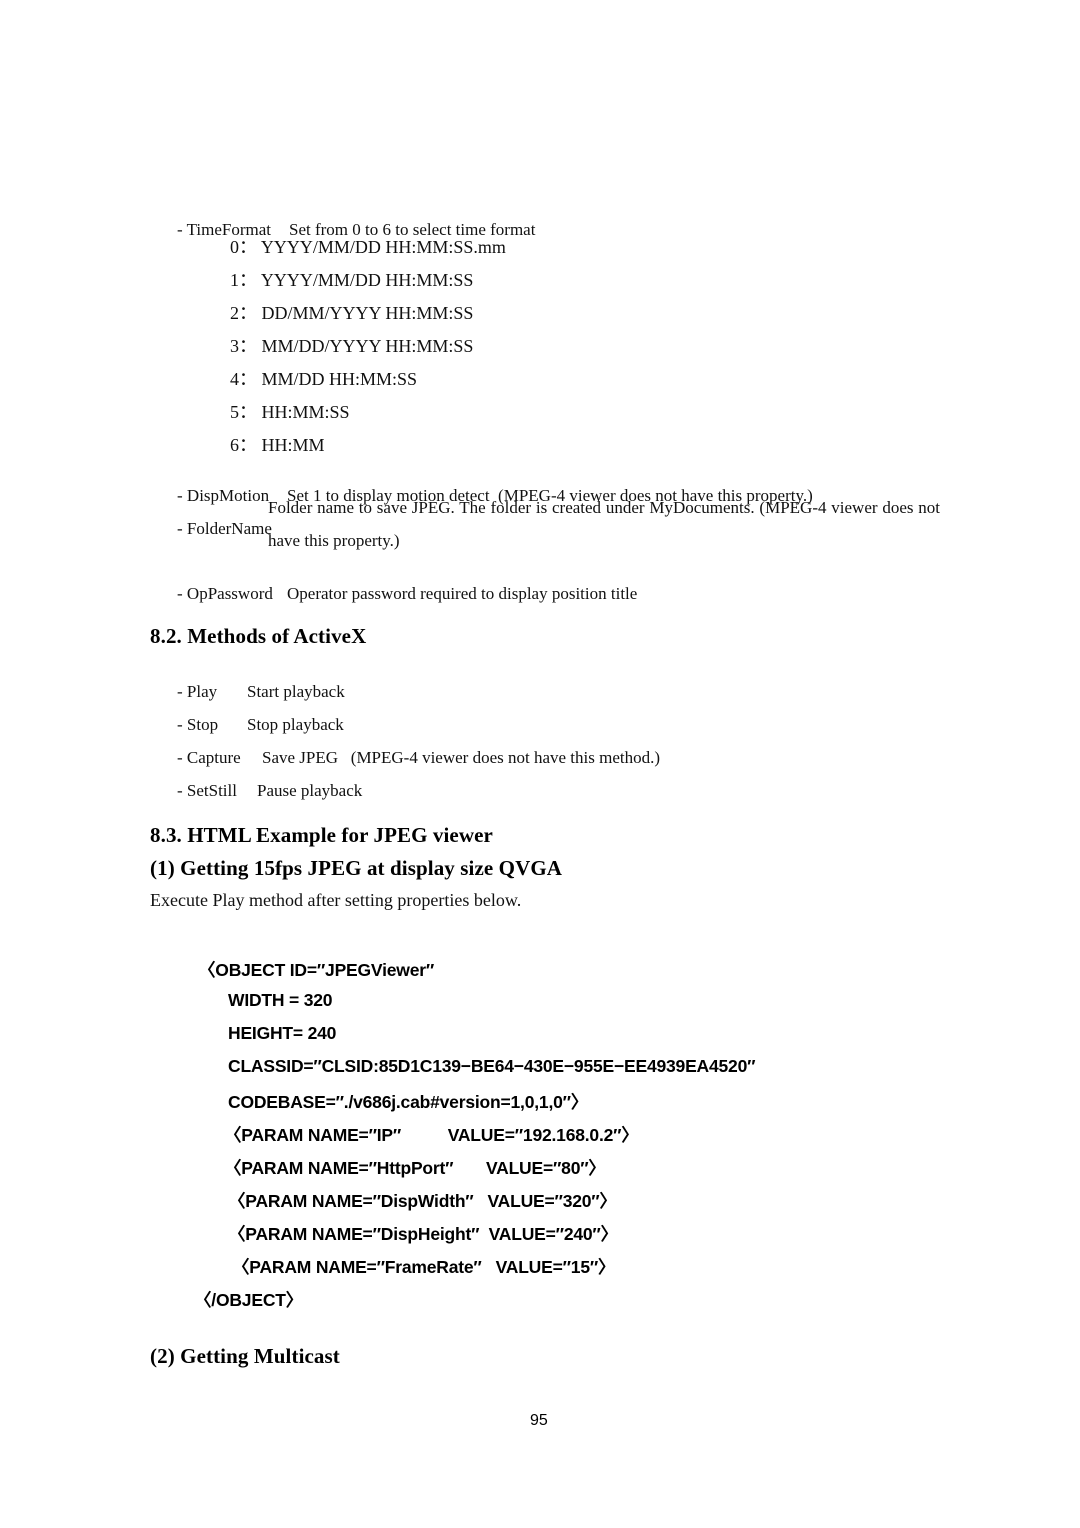  Describe the element at coordinates (282, 1033) in the screenshot. I see `code-line: HEIGHT= 240` at that location.